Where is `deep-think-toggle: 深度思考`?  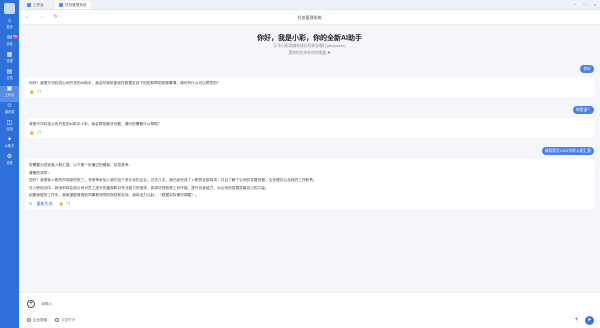
deep-think-toggle: 深度思考 is located at coordinates (65, 320).